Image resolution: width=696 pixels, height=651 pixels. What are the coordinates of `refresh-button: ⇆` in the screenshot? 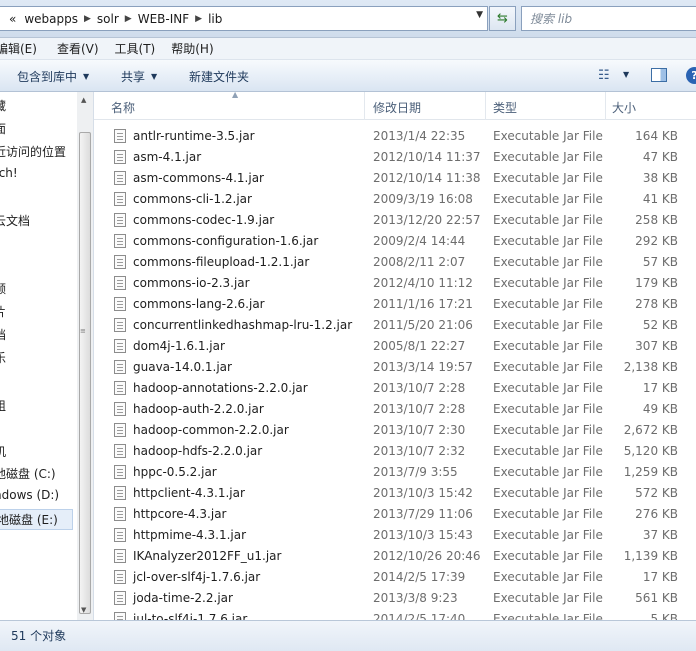 It's located at (502, 18).